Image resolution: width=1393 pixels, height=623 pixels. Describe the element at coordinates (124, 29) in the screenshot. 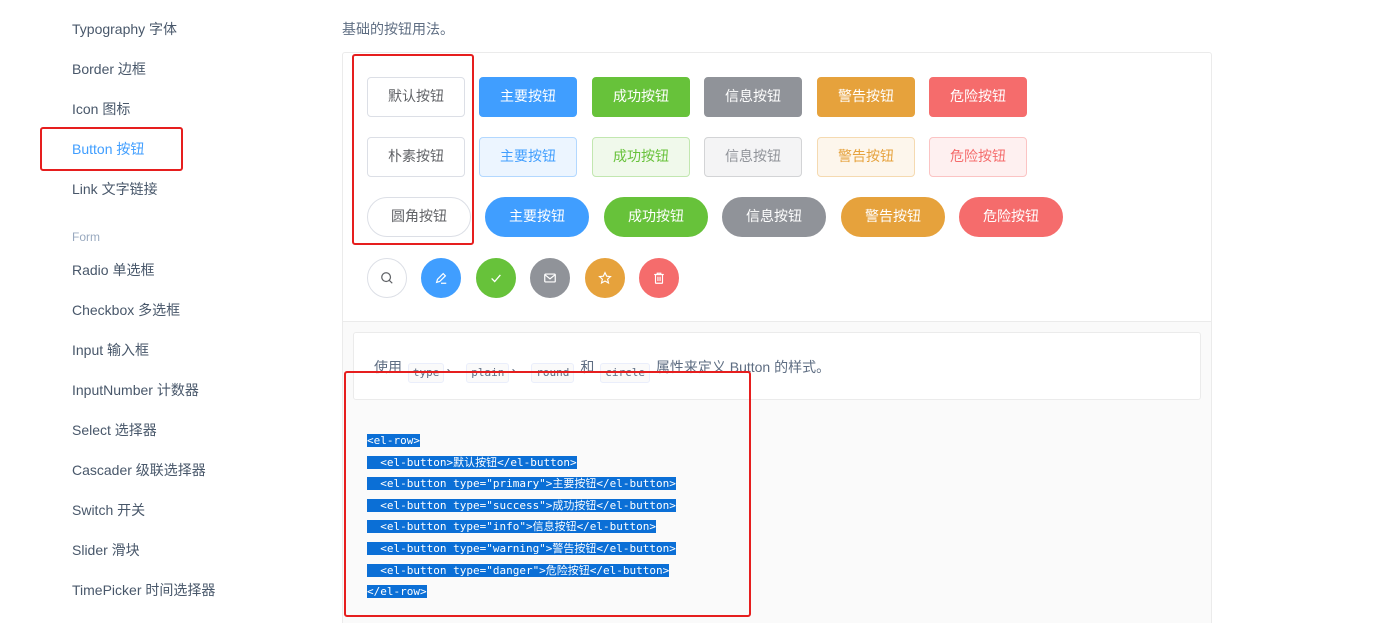

I see `sidebar-item-typography: Typography 字体` at that location.